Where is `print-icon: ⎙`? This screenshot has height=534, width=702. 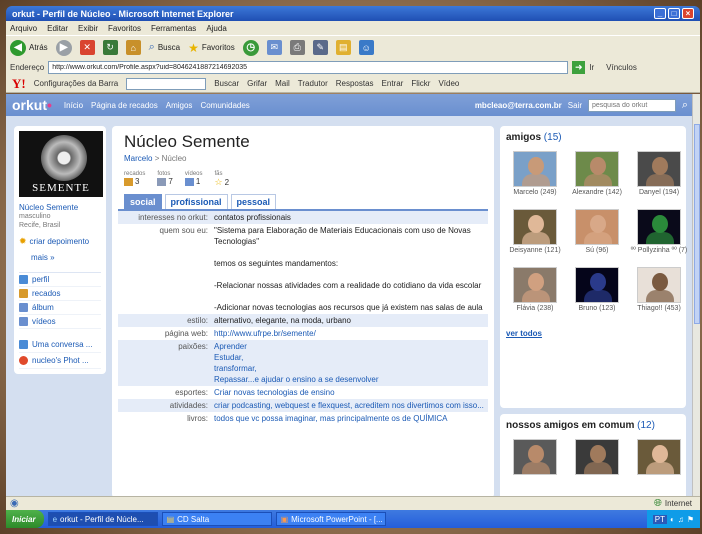 print-icon: ⎙ is located at coordinates (297, 47).